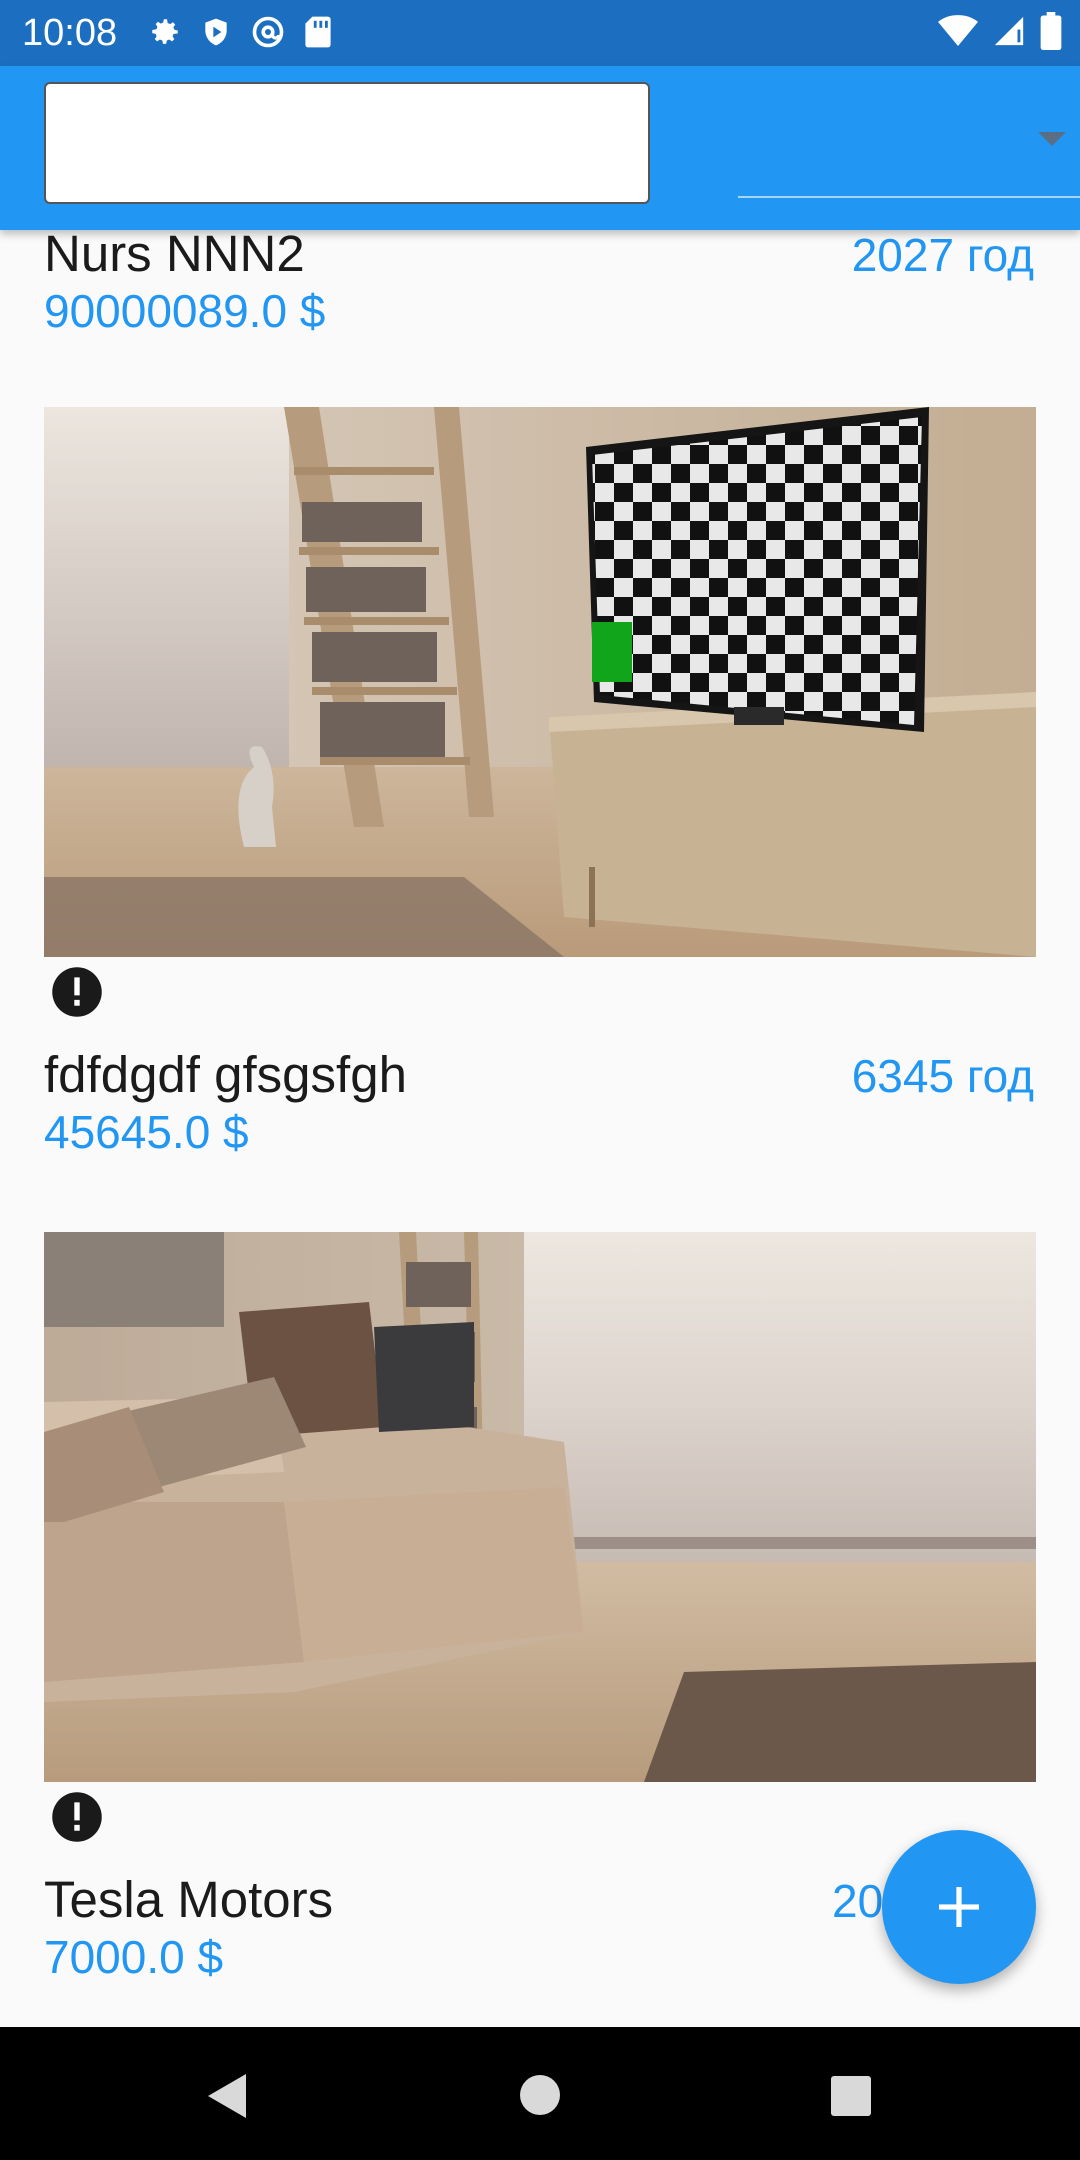  Describe the element at coordinates (858, 1901) in the screenshot. I see `item-year: 20` at that location.